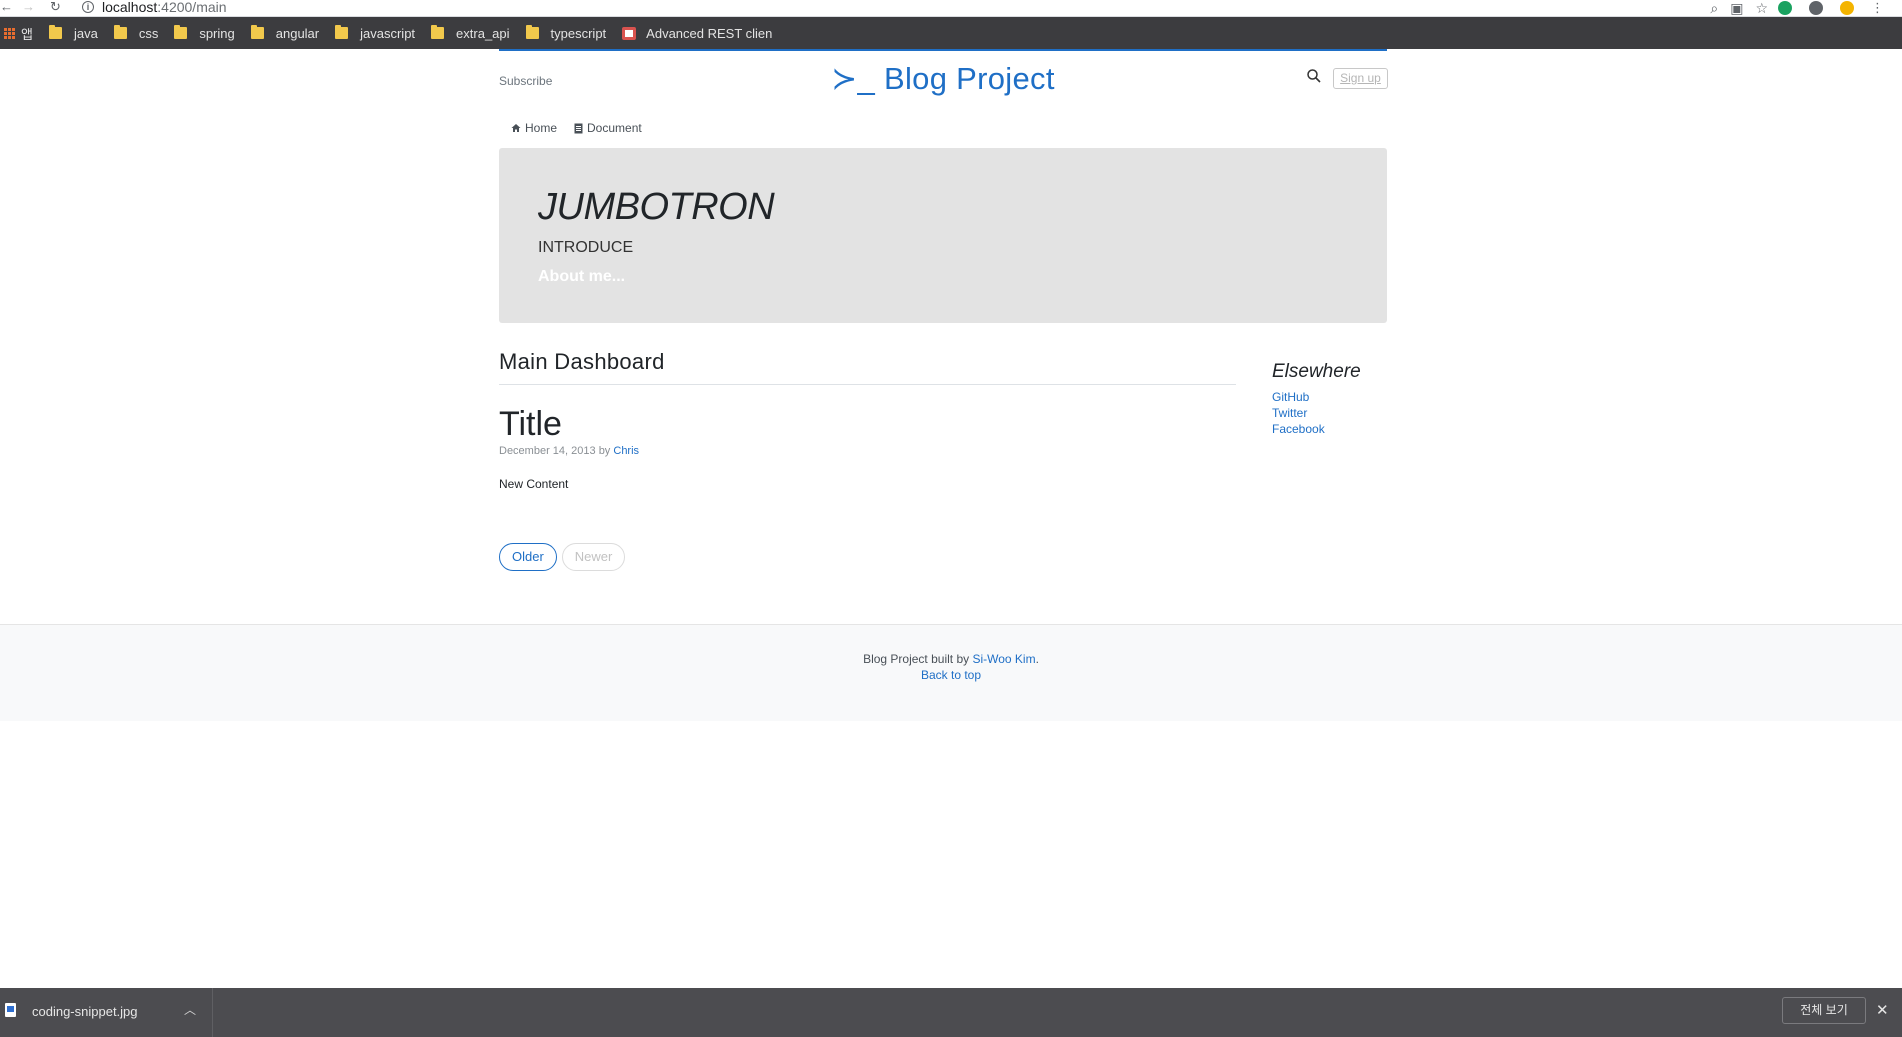 Image resolution: width=1902 pixels, height=1037 pixels. Describe the element at coordinates (388, 33) in the screenshot. I see `bookmark-label: javascript` at that location.